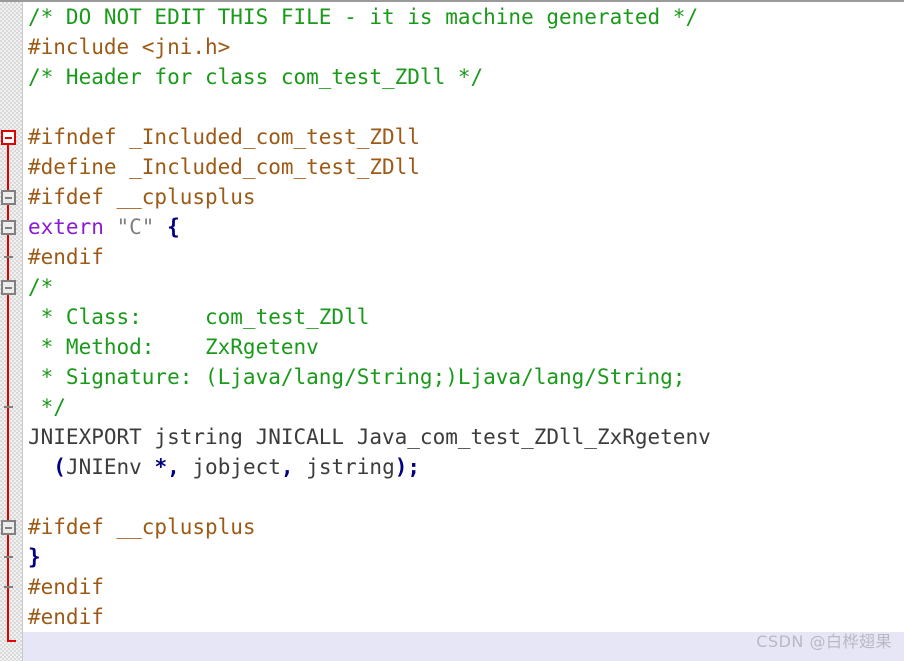 The height and width of the screenshot is (661, 904). Describe the element at coordinates (463, 167) in the screenshot. I see `code-line: #define _Included_com_test_ZDll` at that location.